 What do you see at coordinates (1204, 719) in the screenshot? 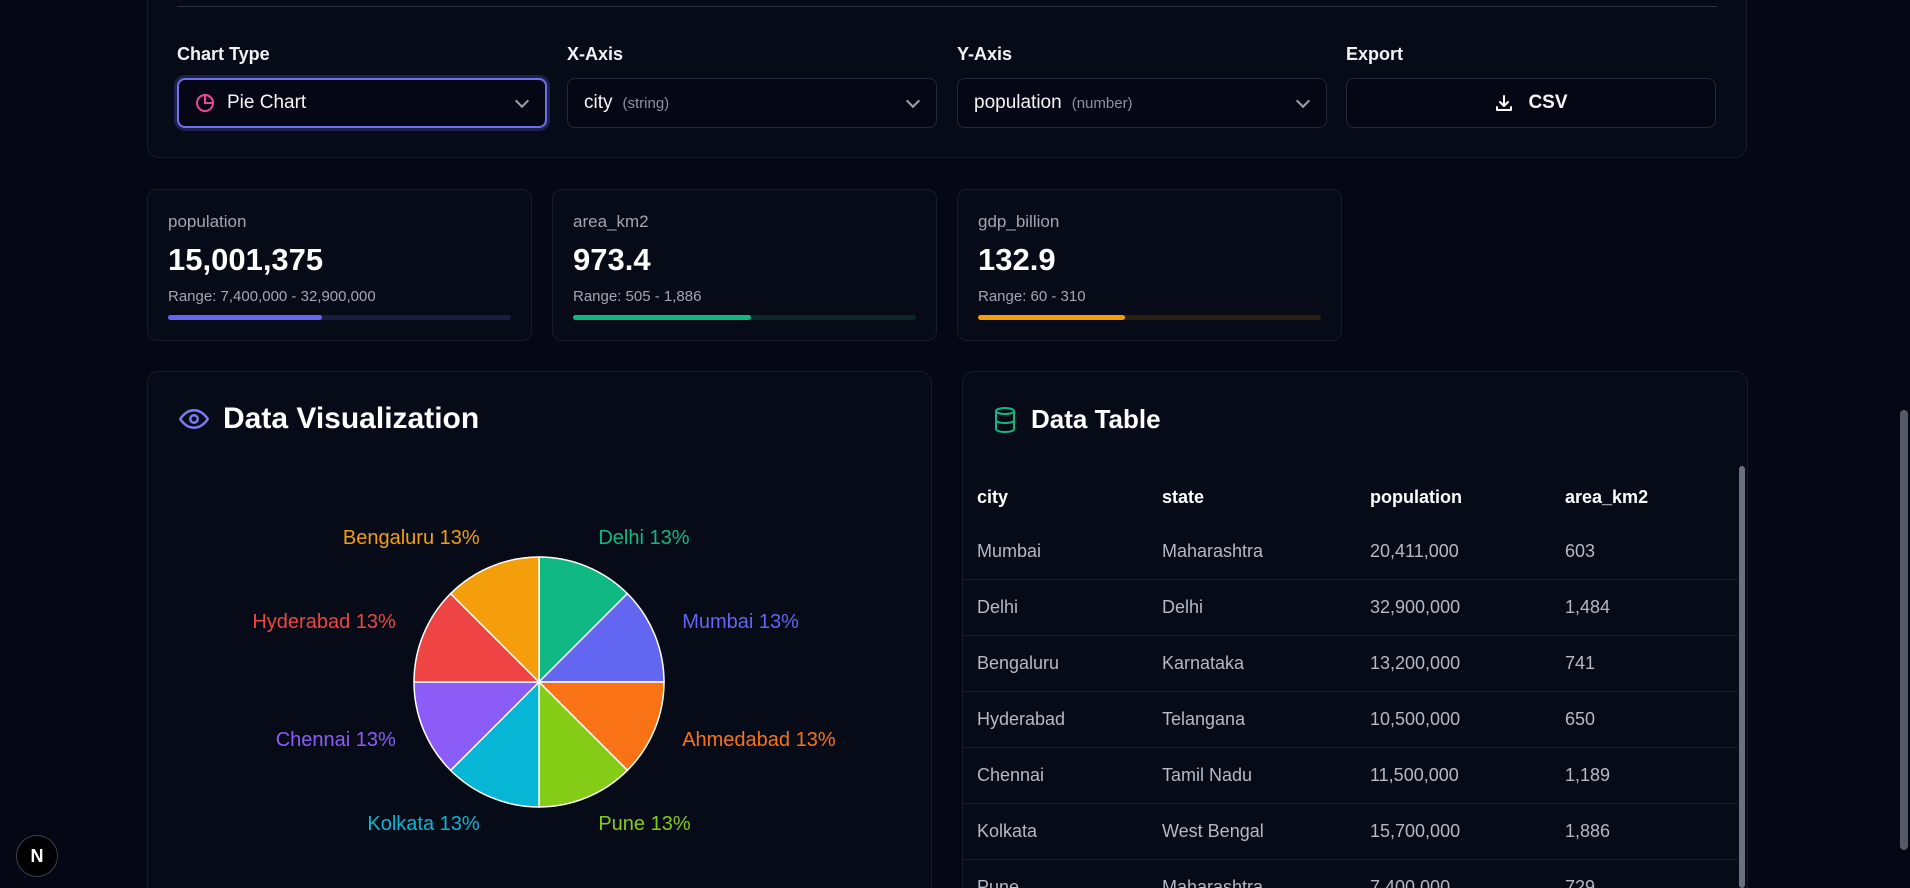
I see `table-cell-state: Telangana` at bounding box center [1204, 719].